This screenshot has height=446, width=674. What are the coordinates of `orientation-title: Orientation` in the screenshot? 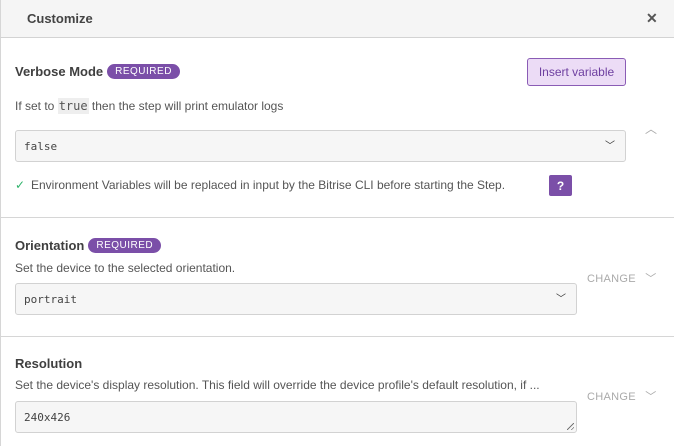 It's located at (50, 245).